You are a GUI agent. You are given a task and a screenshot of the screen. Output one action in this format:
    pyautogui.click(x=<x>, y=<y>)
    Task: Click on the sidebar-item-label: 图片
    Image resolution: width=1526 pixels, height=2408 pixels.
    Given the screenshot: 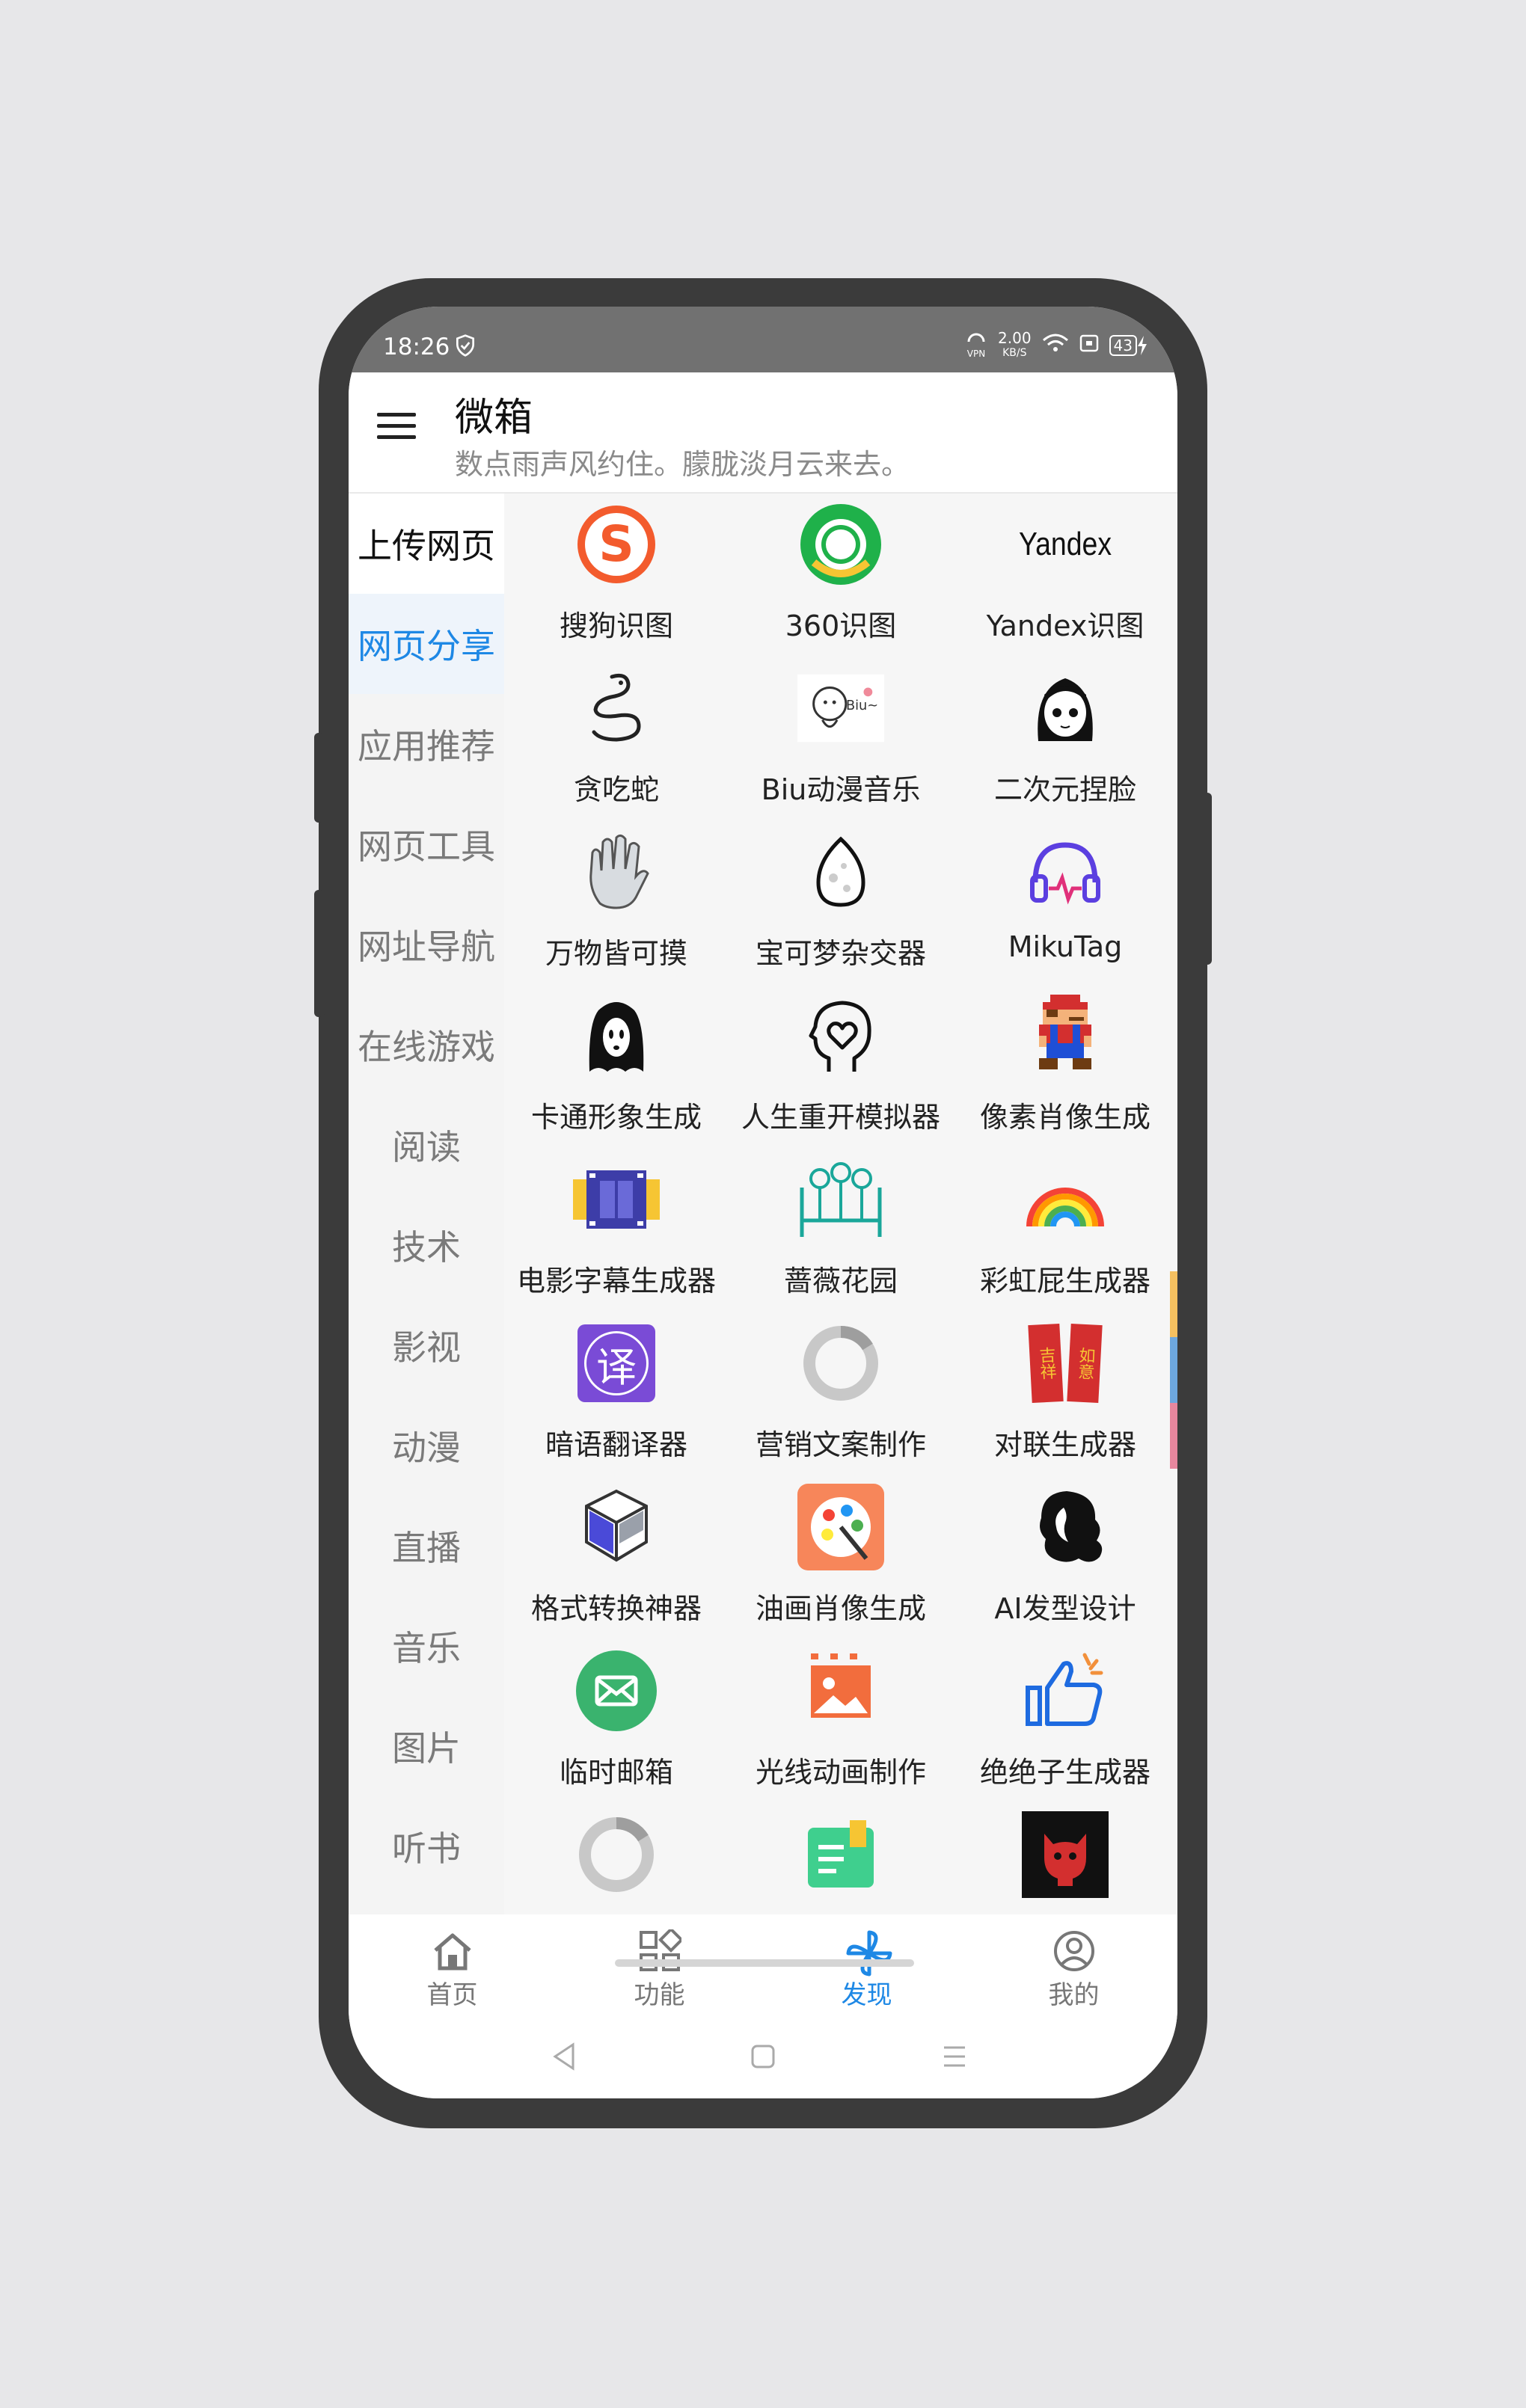 What is the action you would take?
    pyautogui.click(x=426, y=1748)
    